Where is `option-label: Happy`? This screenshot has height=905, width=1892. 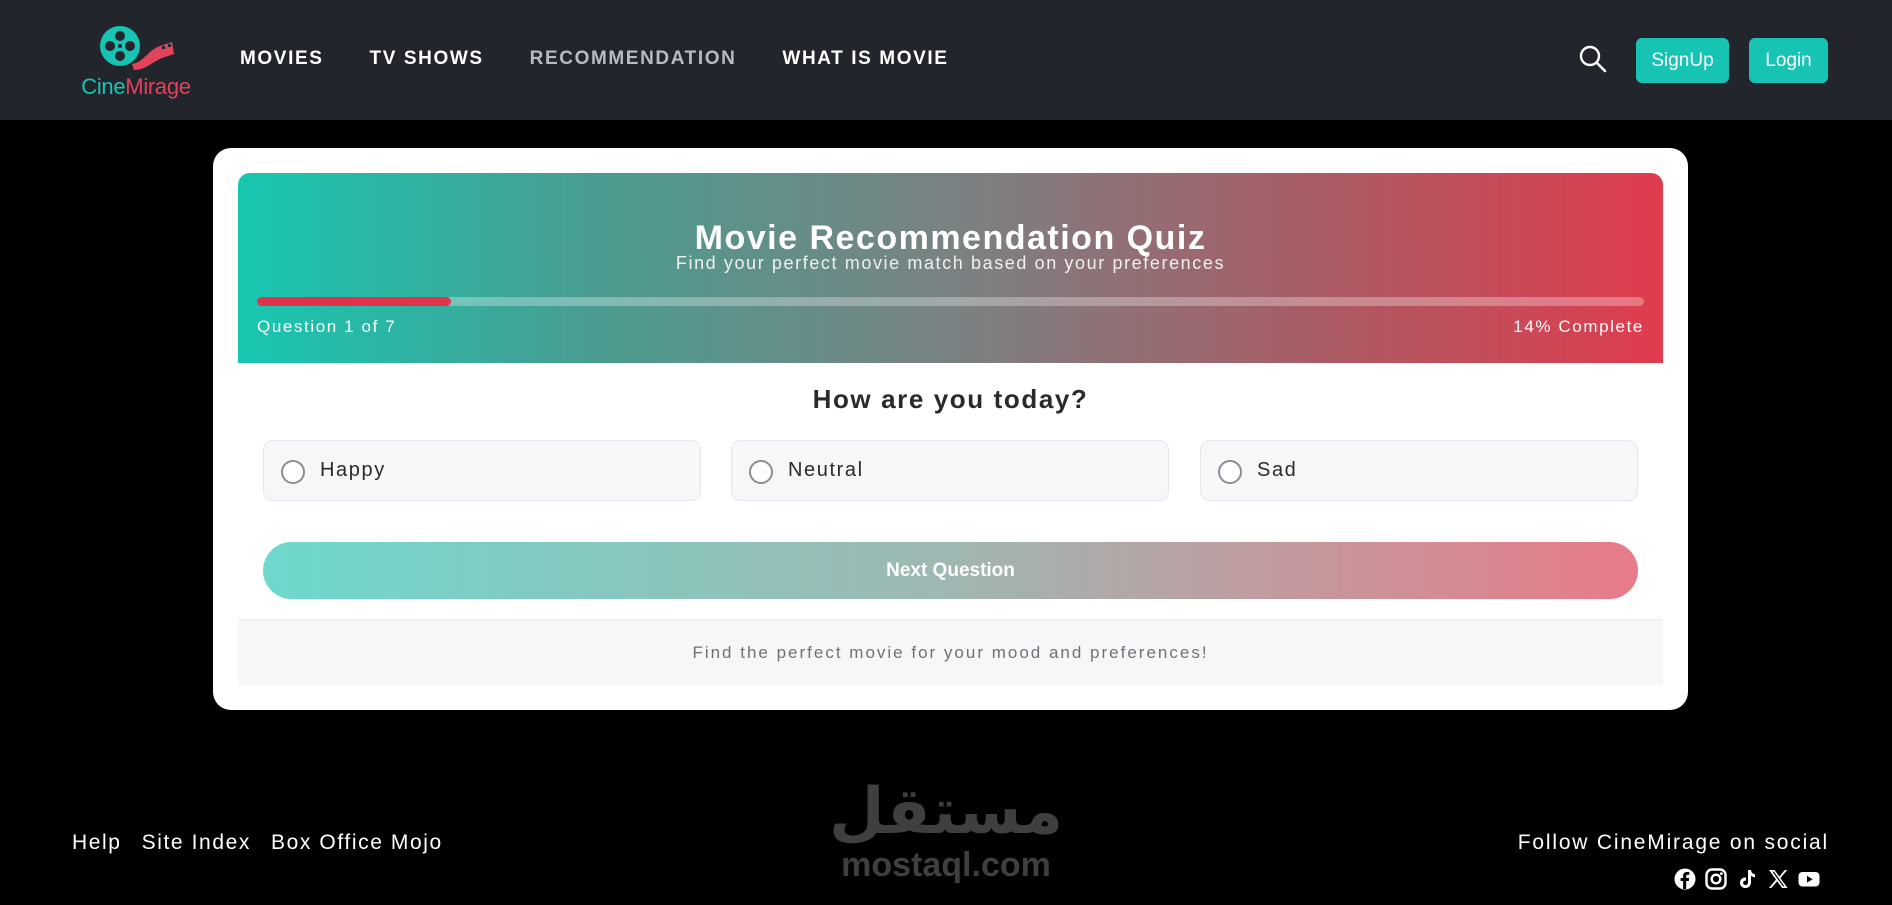 option-label: Happy is located at coordinates (353, 470).